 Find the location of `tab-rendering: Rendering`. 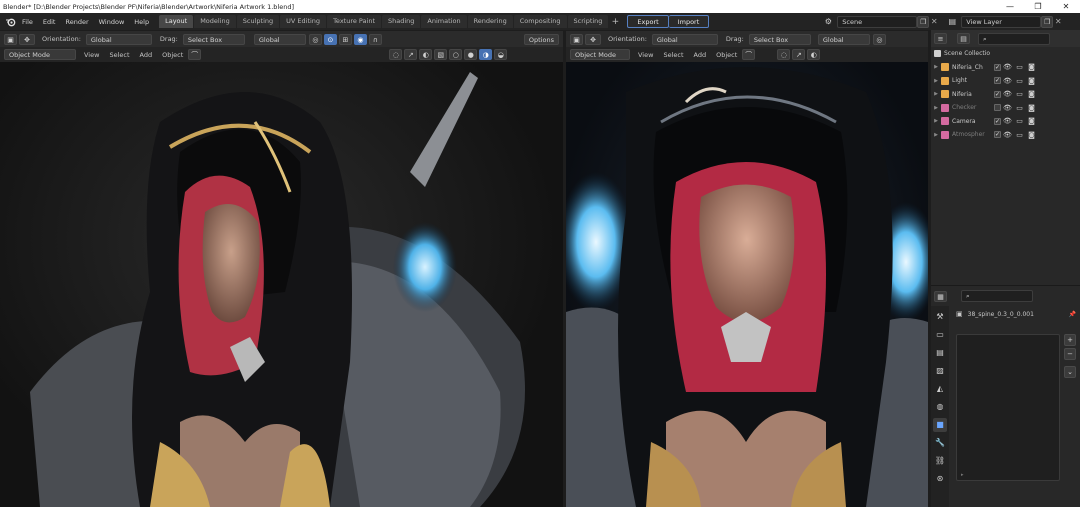

tab-rendering: Rendering is located at coordinates (490, 21).